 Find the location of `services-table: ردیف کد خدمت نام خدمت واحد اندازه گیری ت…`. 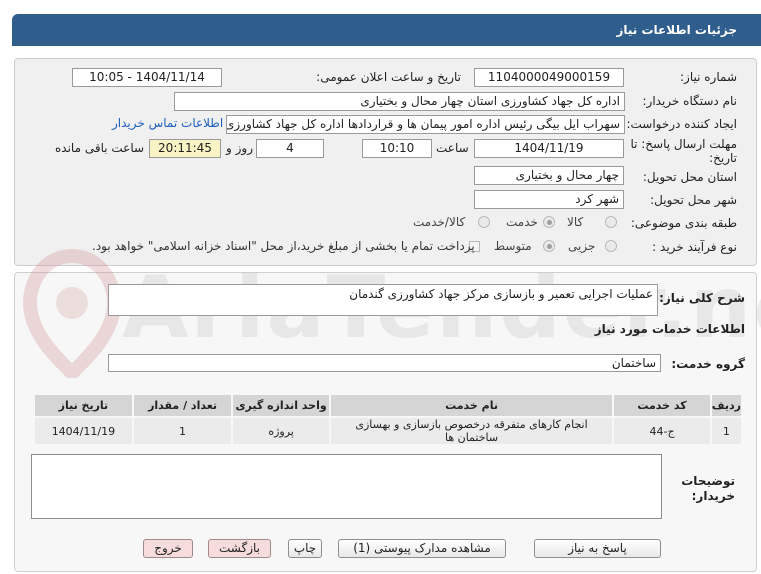

services-table: ردیف کد خدمت نام خدمت واحد اندازه گیری ت… is located at coordinates (388, 419).